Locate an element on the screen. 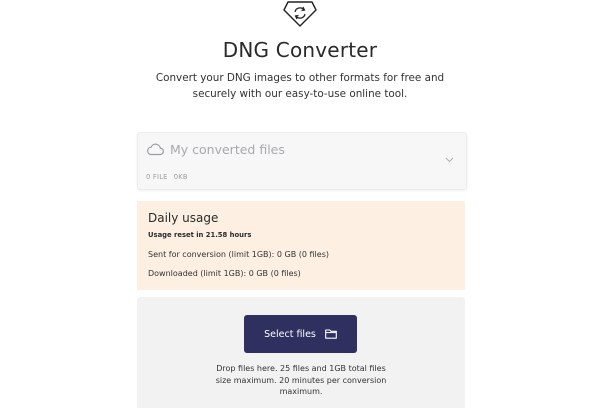 The image size is (600, 408). chevron-down-icon is located at coordinates (449, 160).